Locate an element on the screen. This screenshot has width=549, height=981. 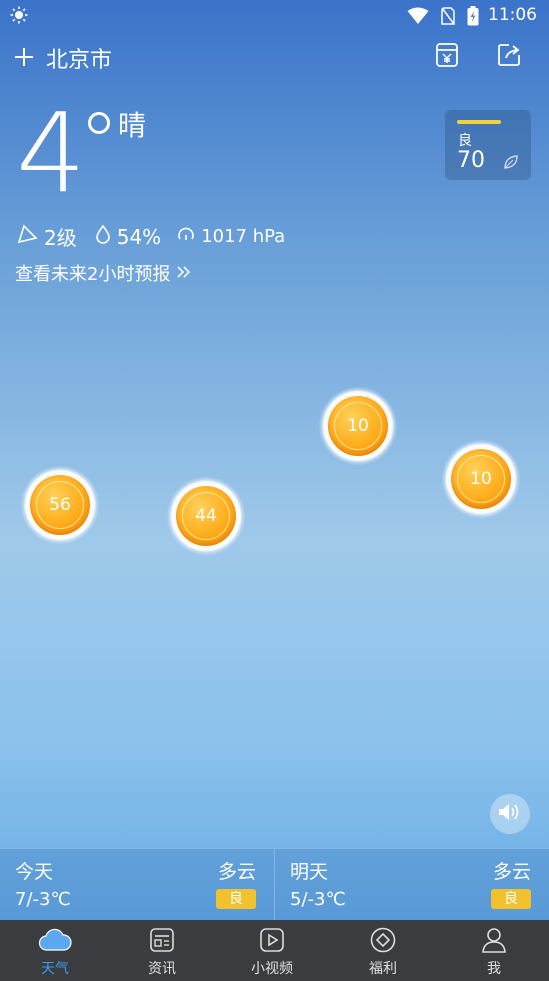
news-icon is located at coordinates (162, 940).